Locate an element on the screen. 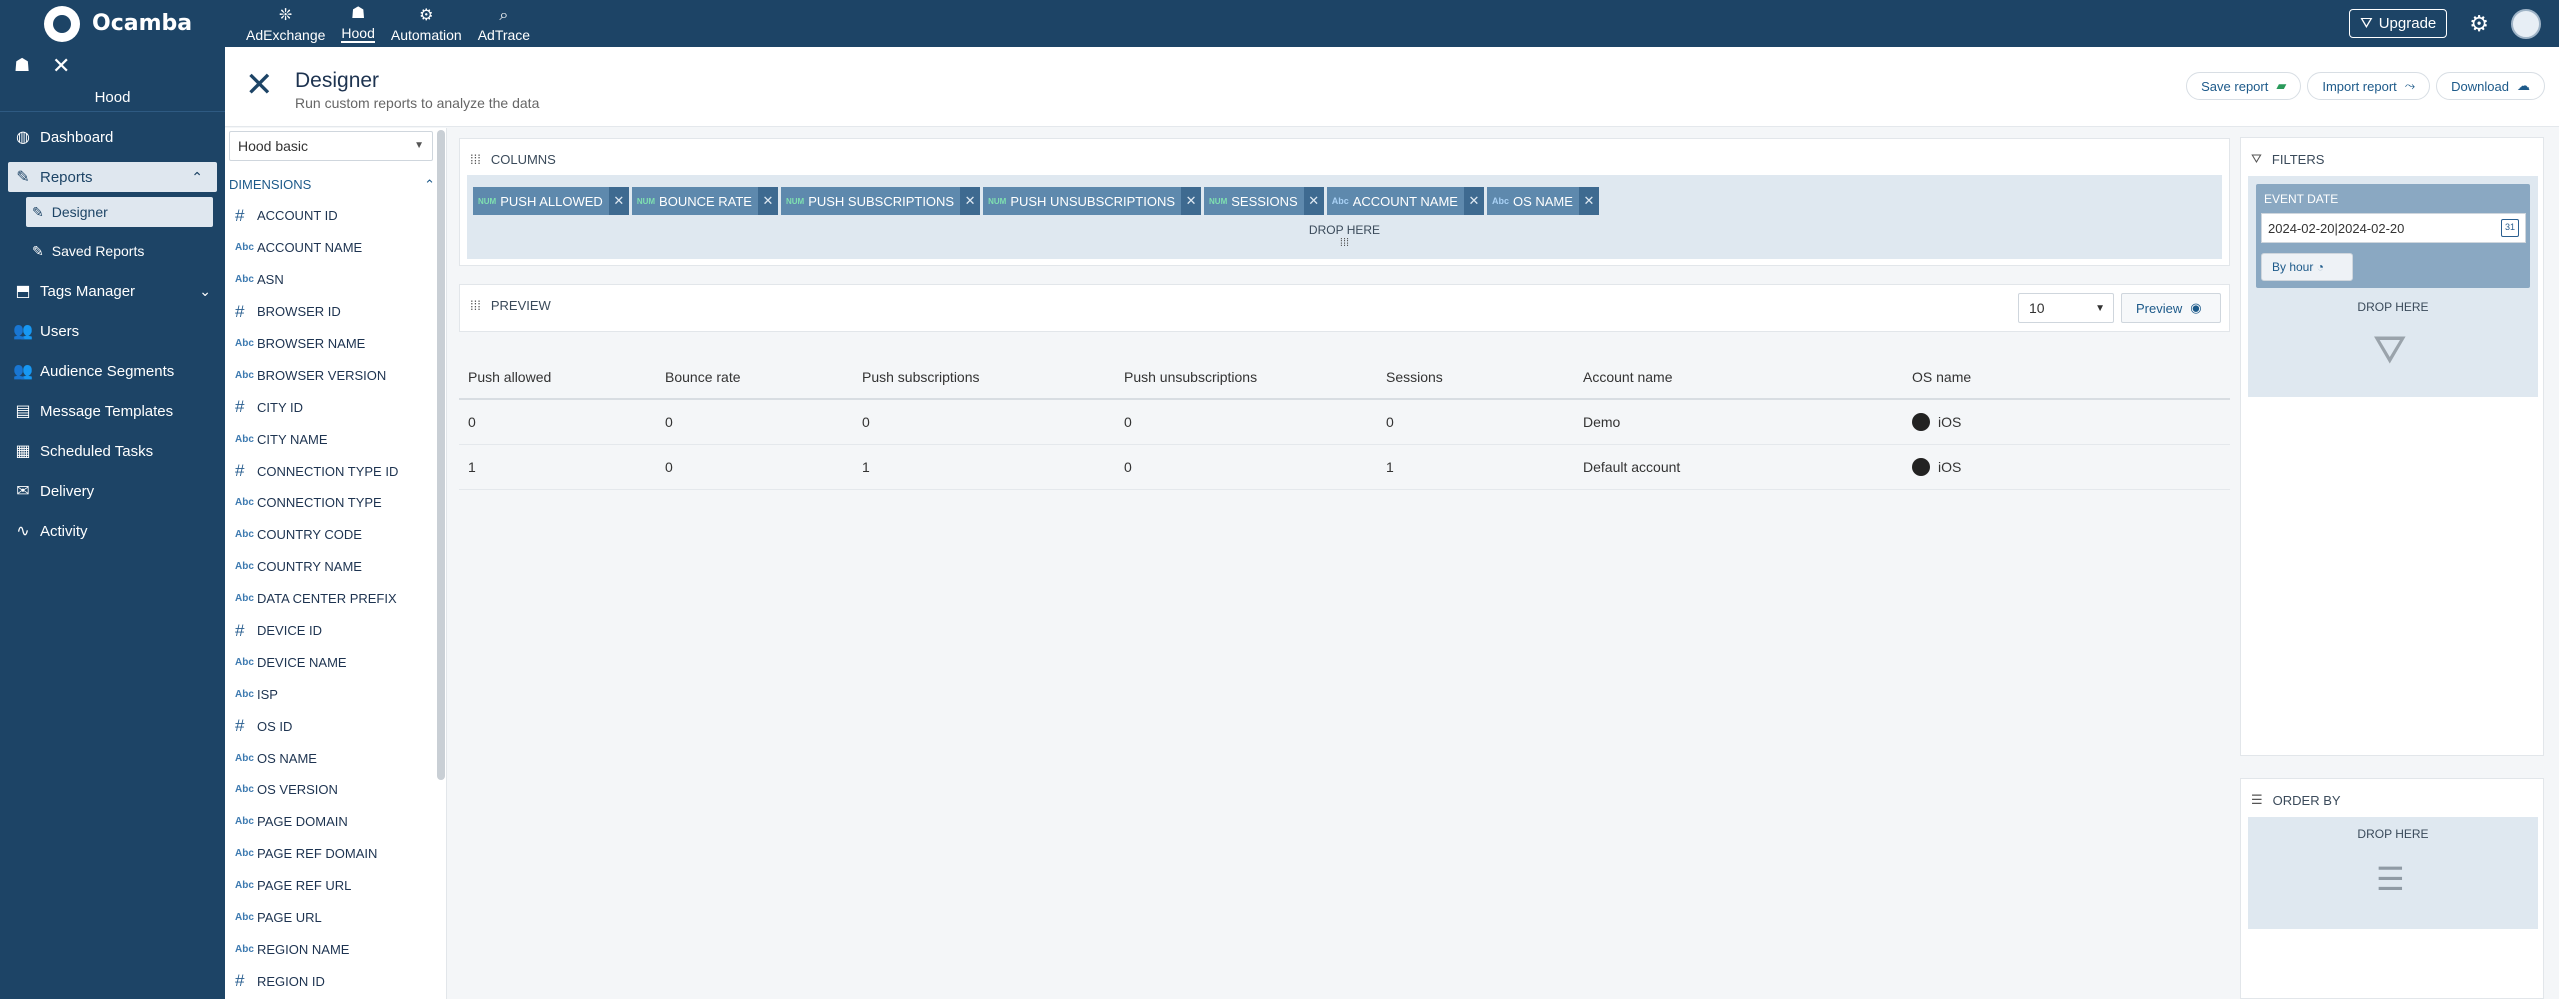  chevron-up-icon: ⌃ is located at coordinates (197, 177).